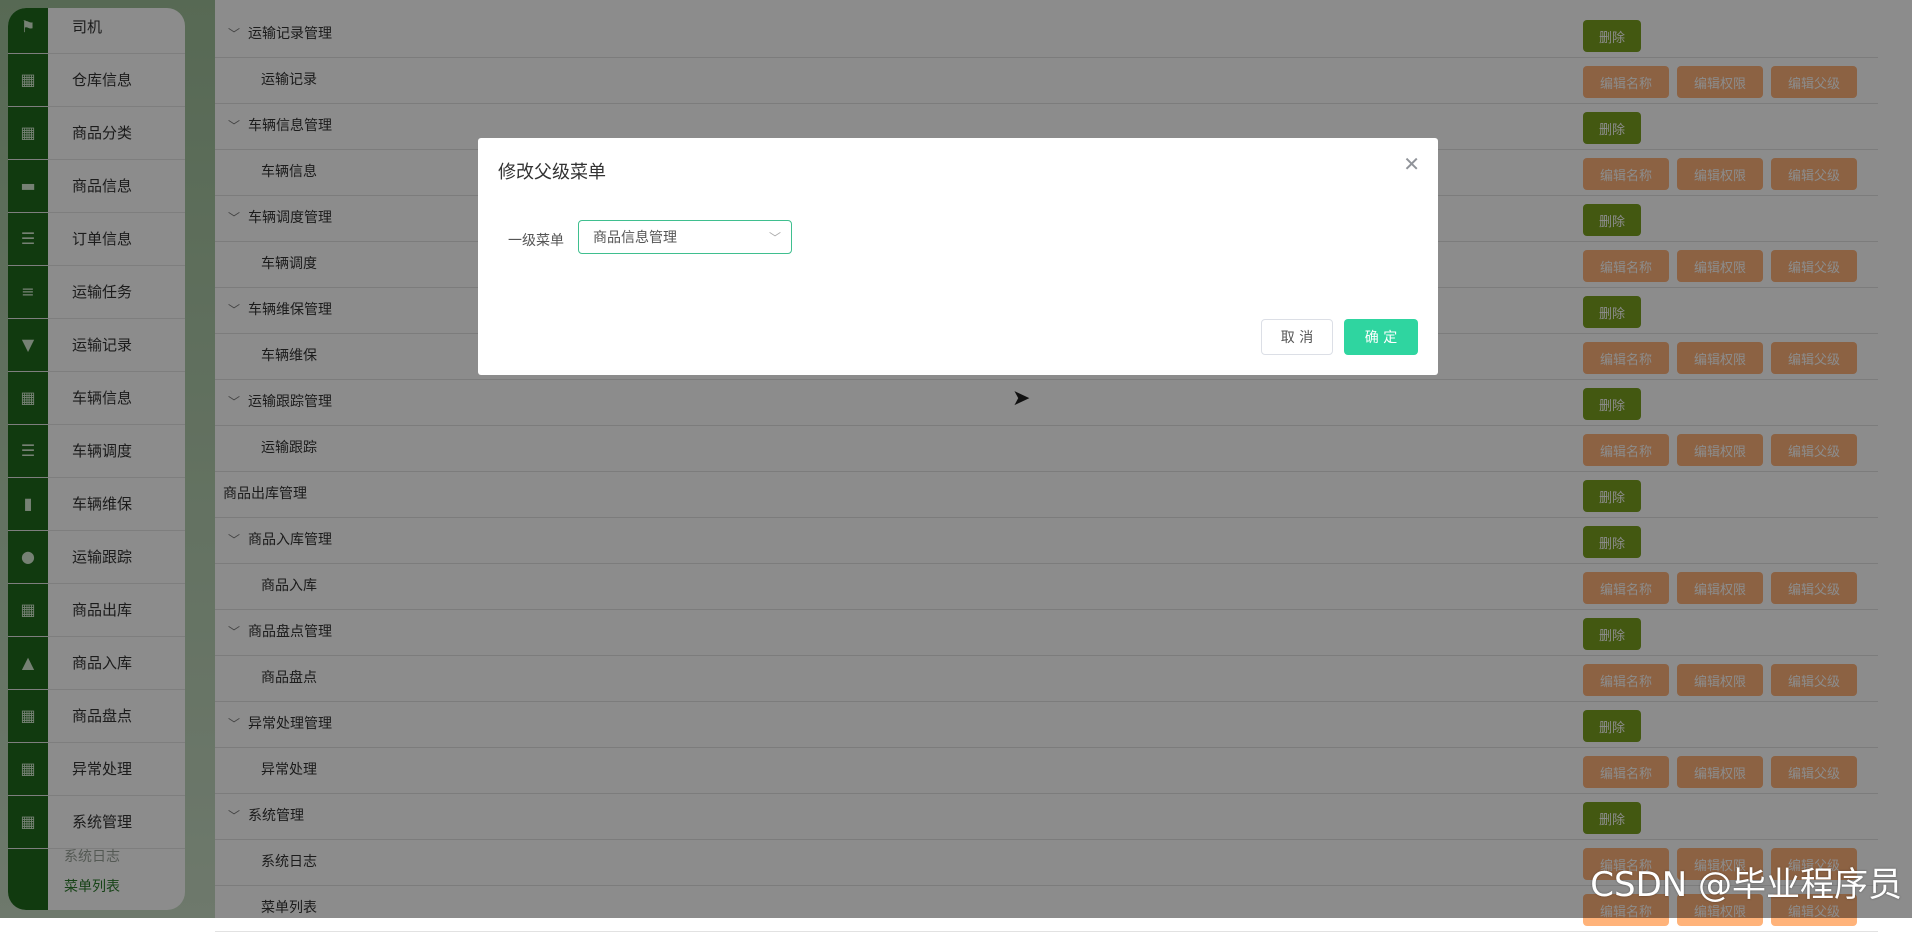 This screenshot has height=932, width=1912. What do you see at coordinates (1411, 164) in the screenshot?
I see `close-icon: ✕` at bounding box center [1411, 164].